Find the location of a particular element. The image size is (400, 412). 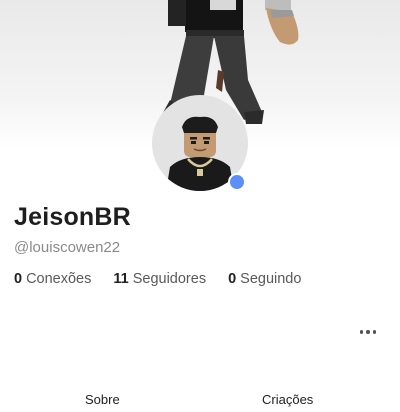

followers-stat: 11 Seguidores is located at coordinates (159, 279).